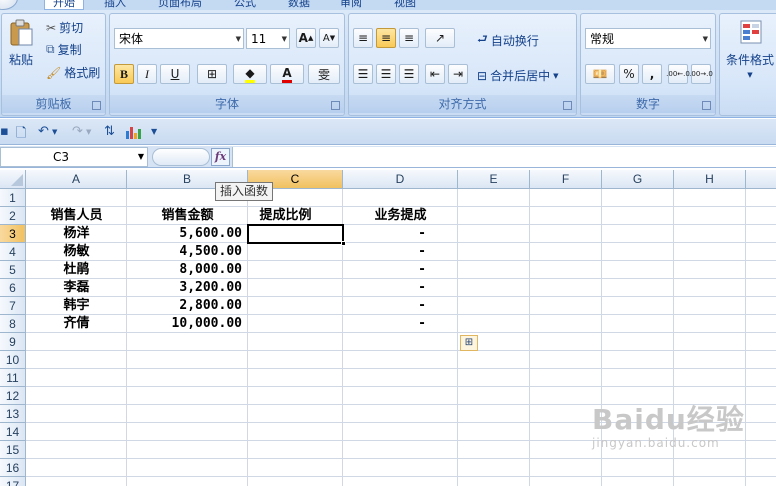  I want to click on cell-b2: 销售金额, so click(187, 216).